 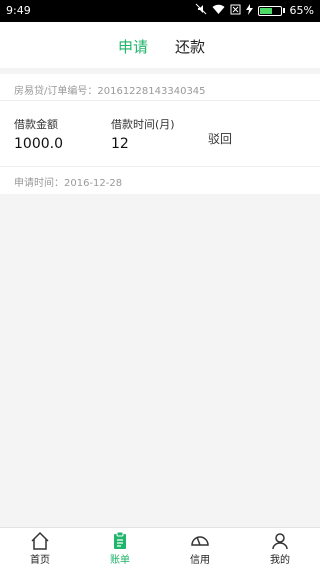 I want to click on nav-credit: 信用, so click(x=200, y=548).